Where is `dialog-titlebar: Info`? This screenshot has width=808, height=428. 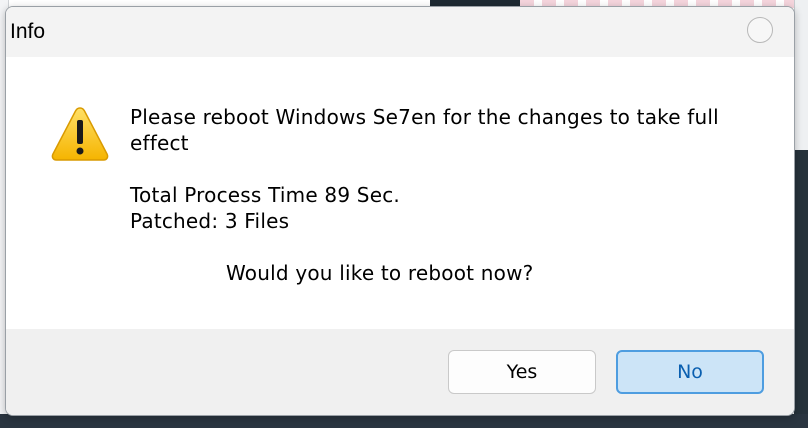 dialog-titlebar: Info is located at coordinates (400, 32).